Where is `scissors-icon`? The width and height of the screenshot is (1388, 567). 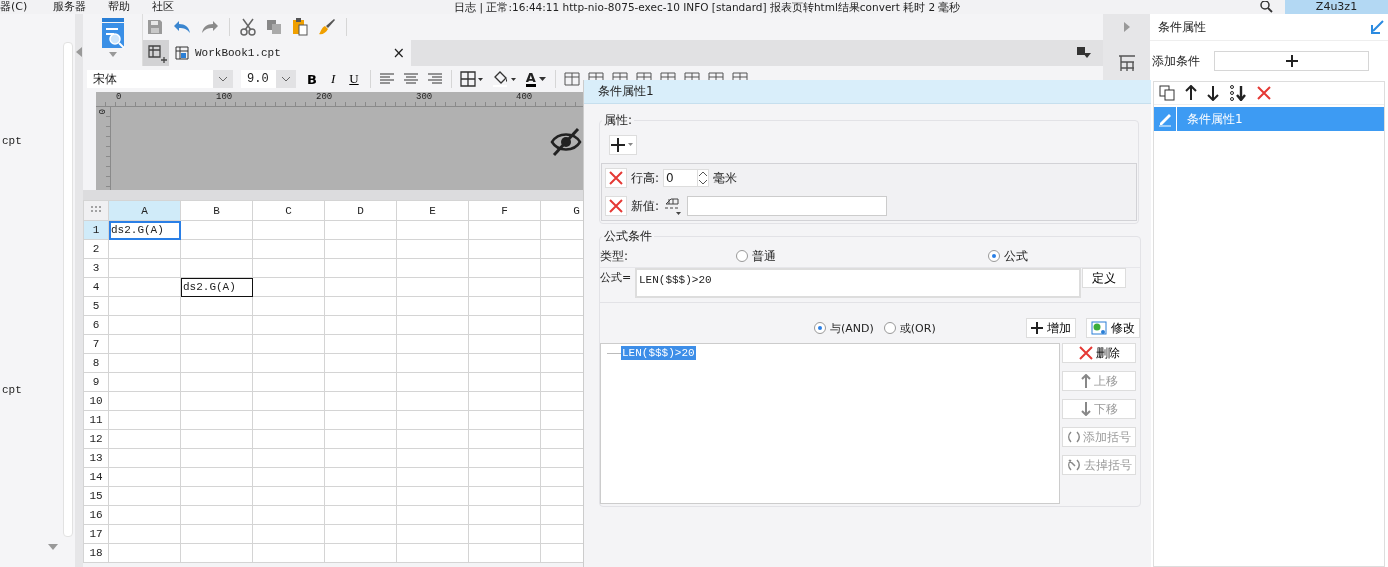
scissors-icon is located at coordinates (248, 27).